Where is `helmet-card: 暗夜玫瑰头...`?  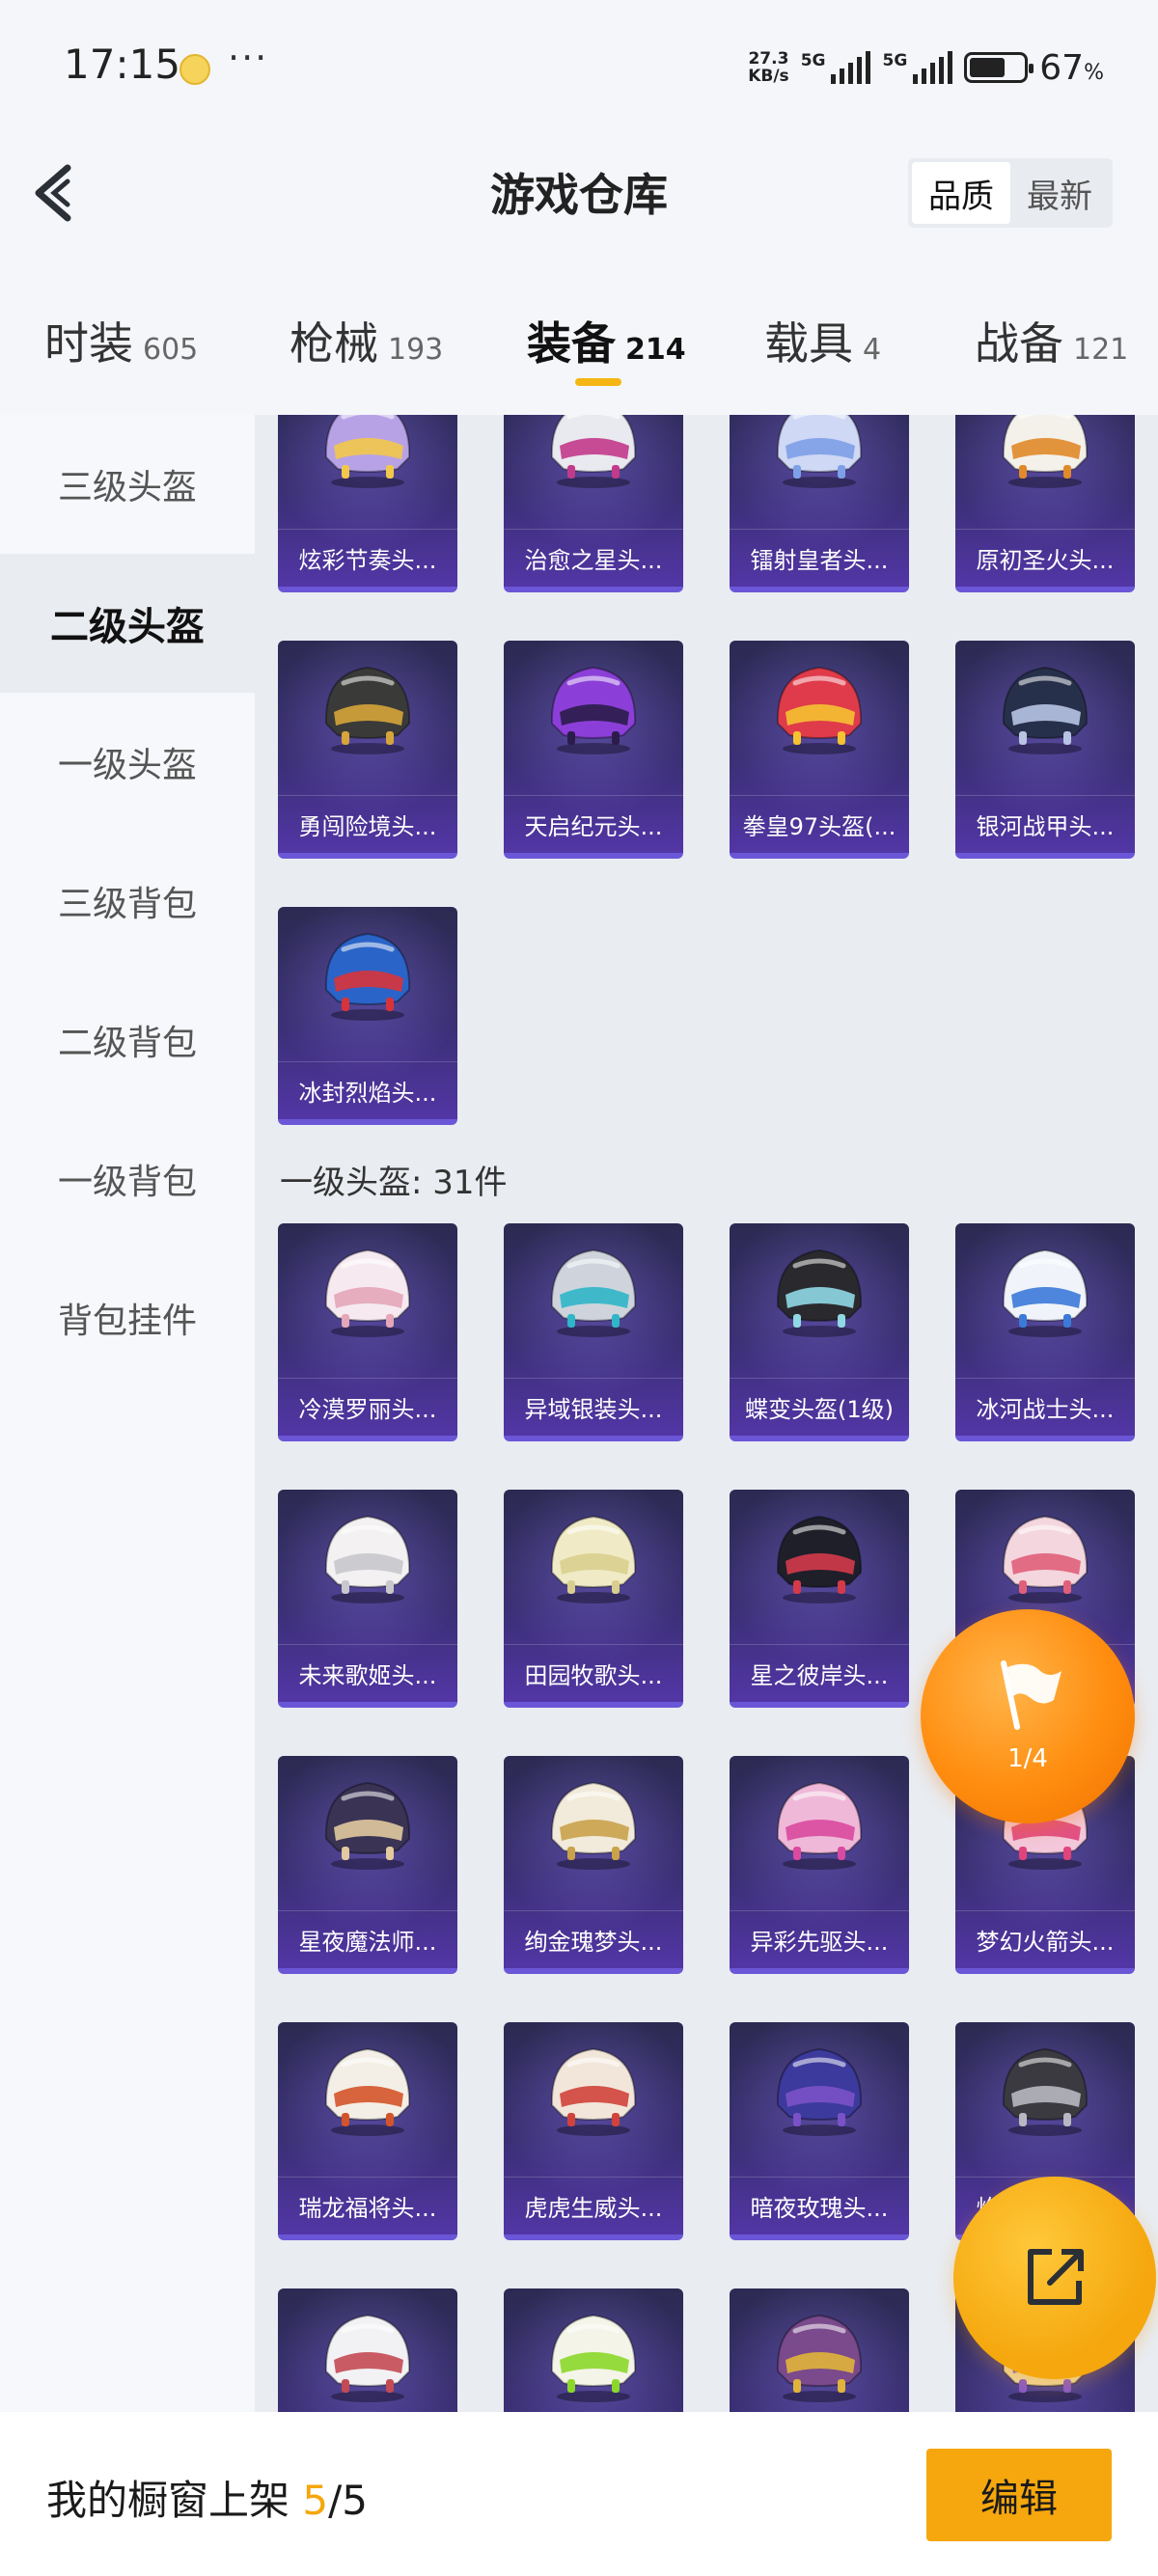 helmet-card: 暗夜玫瑰头... is located at coordinates (819, 2131).